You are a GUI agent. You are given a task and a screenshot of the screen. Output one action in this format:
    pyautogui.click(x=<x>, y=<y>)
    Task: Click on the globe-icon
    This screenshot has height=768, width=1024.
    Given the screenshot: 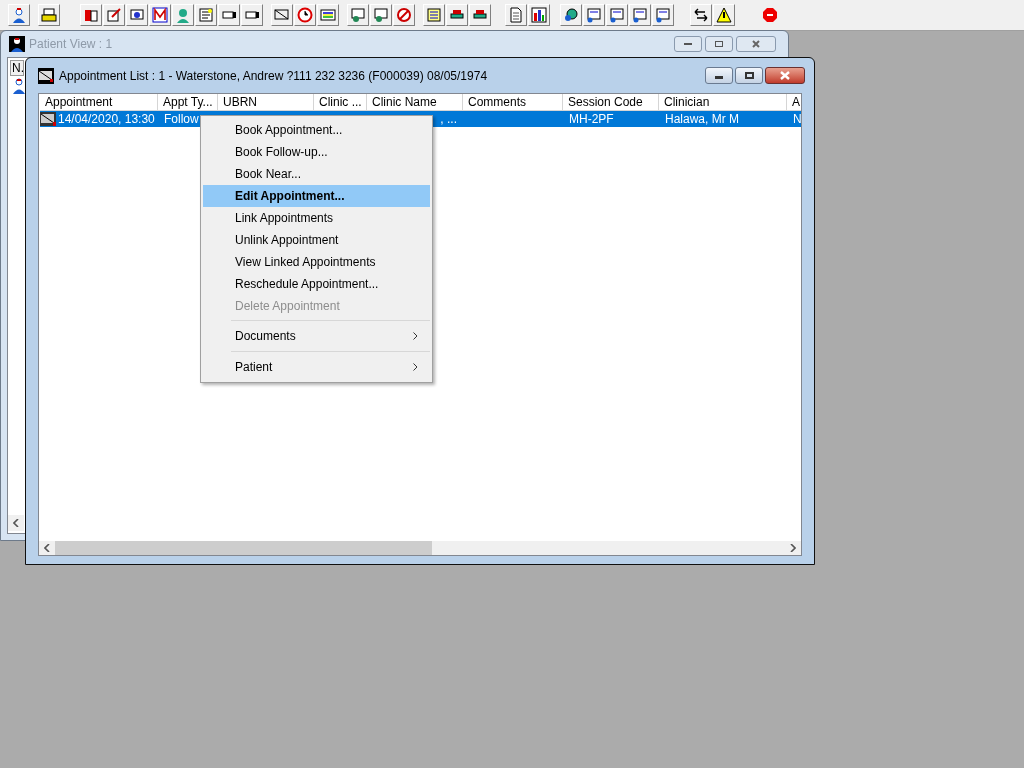 What is the action you would take?
    pyautogui.click(x=571, y=15)
    